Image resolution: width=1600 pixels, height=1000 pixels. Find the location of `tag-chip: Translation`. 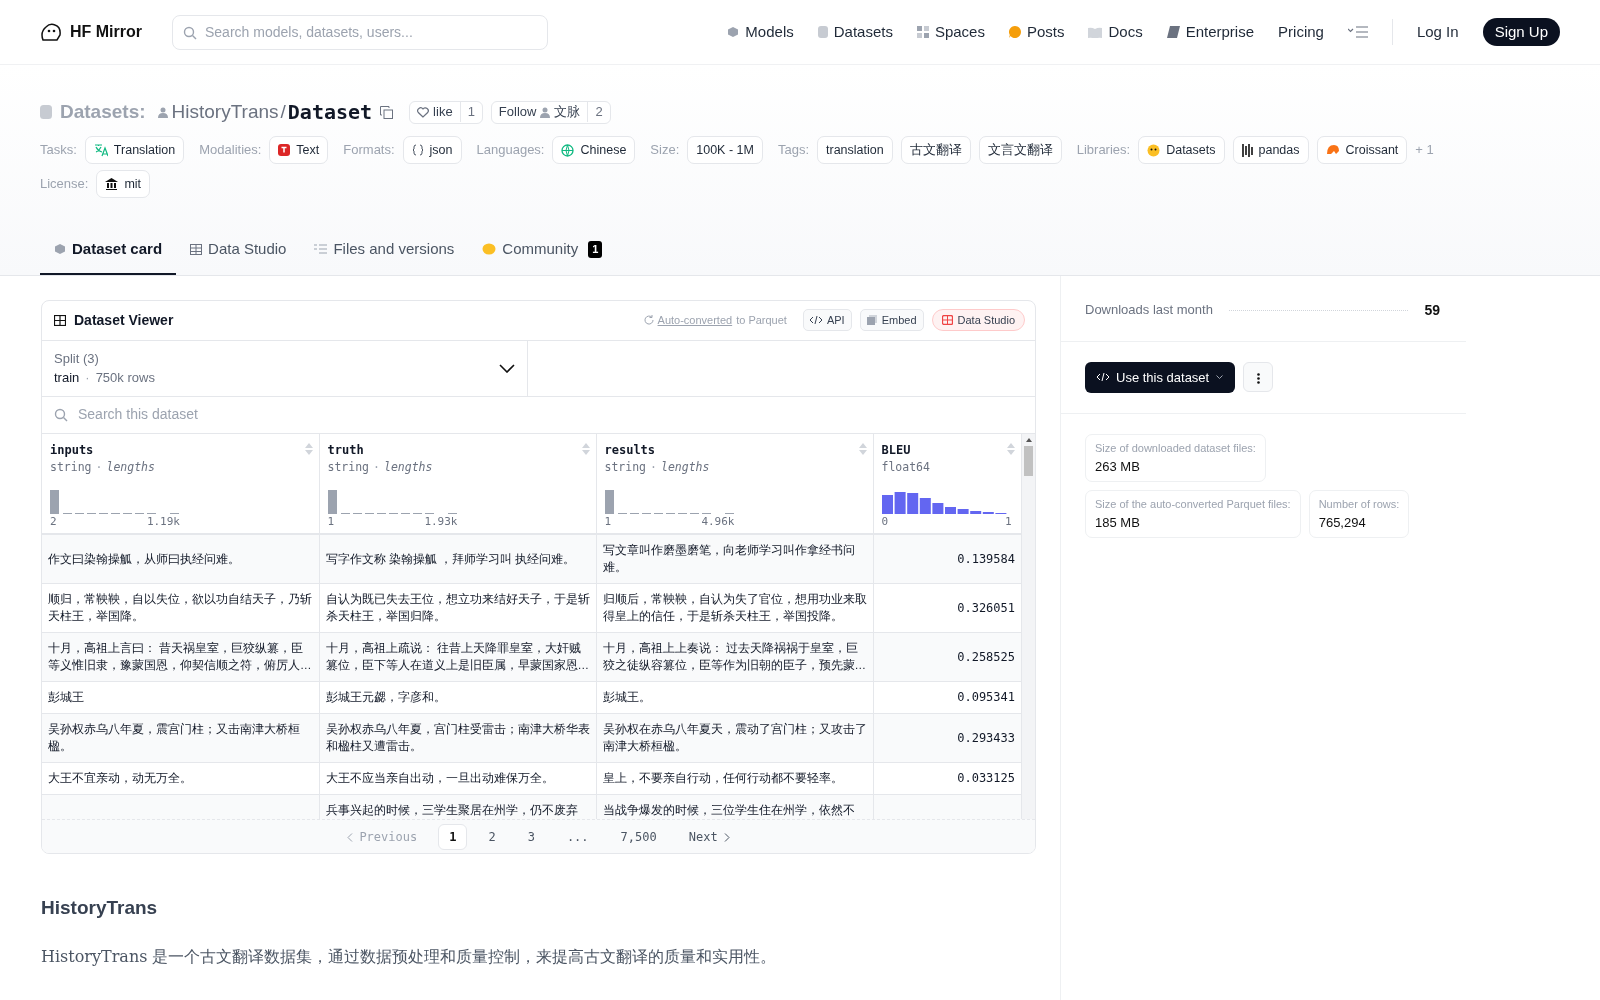

tag-chip: Translation is located at coordinates (134, 150).